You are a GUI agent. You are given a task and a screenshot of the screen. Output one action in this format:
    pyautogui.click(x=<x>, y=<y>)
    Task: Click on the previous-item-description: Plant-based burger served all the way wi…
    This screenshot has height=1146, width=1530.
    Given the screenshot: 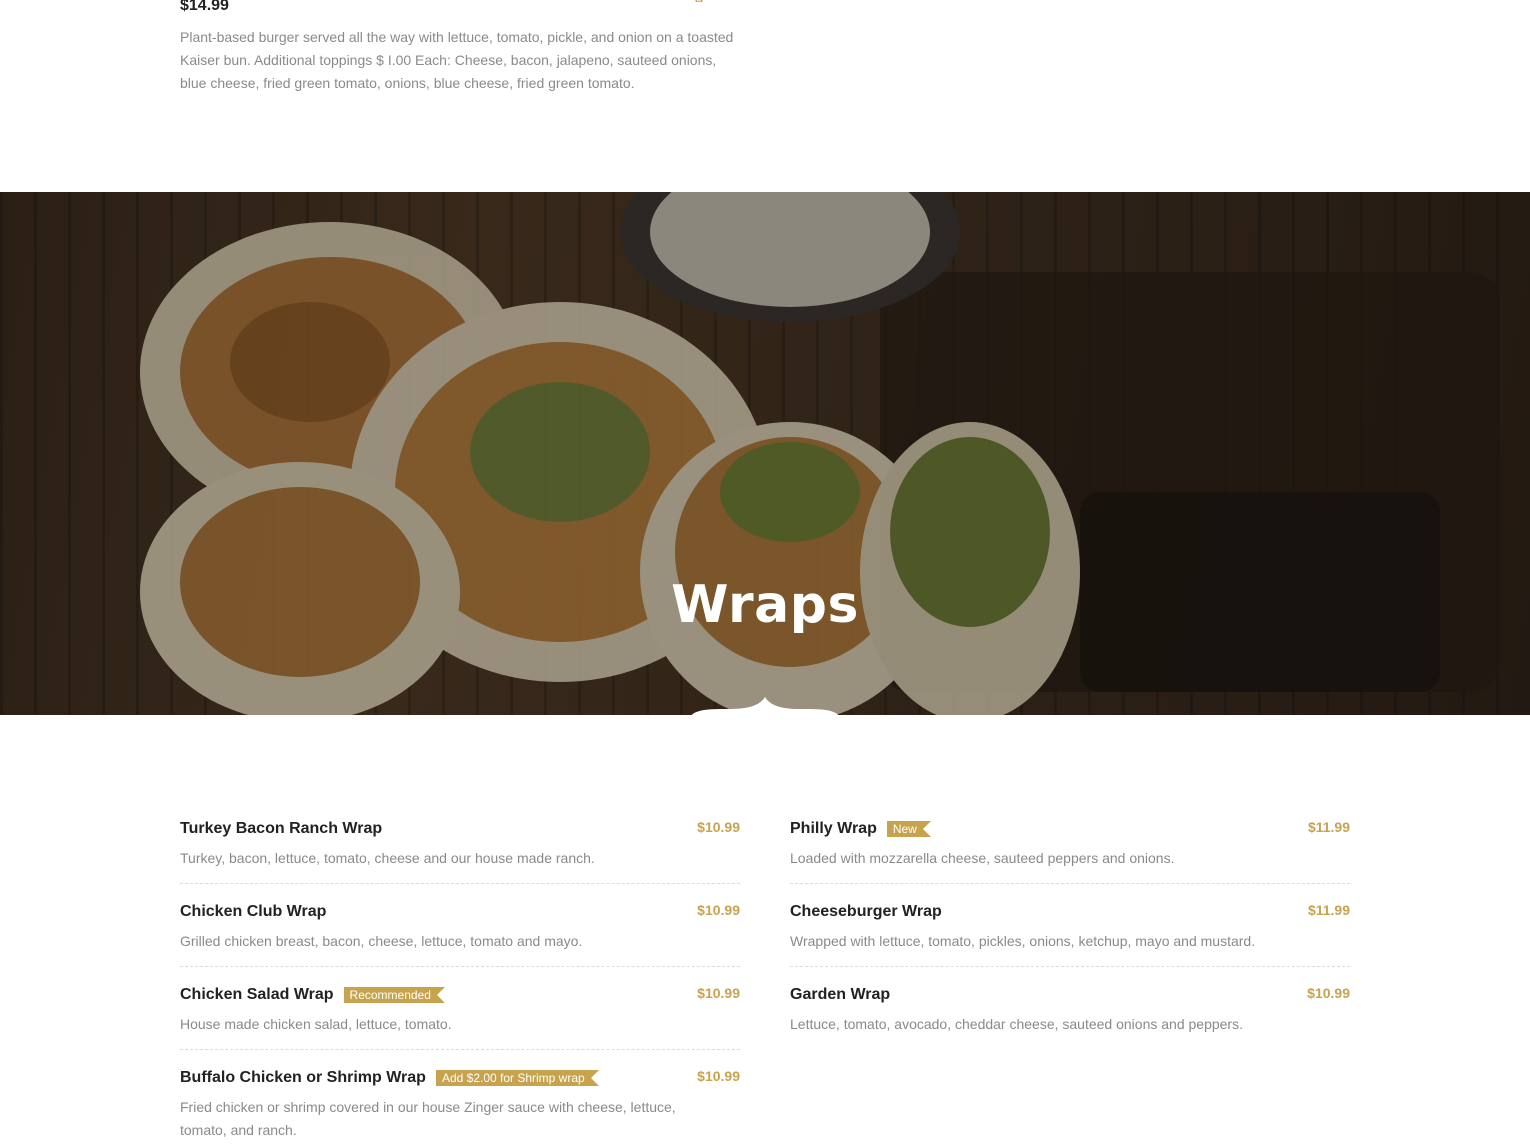 What is the action you would take?
    pyautogui.click(x=457, y=60)
    